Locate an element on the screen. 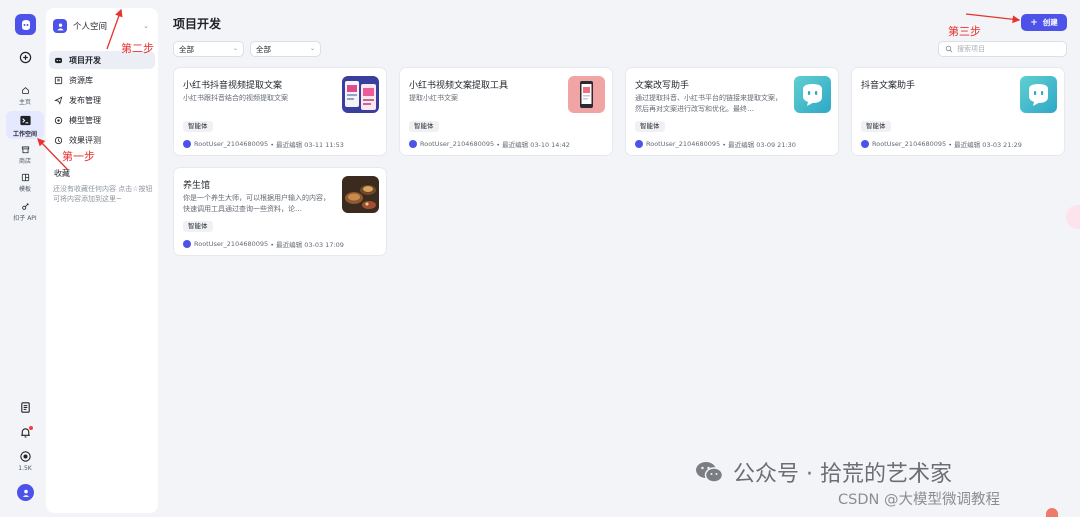  create-button: + 创建 is located at coordinates (1044, 22).